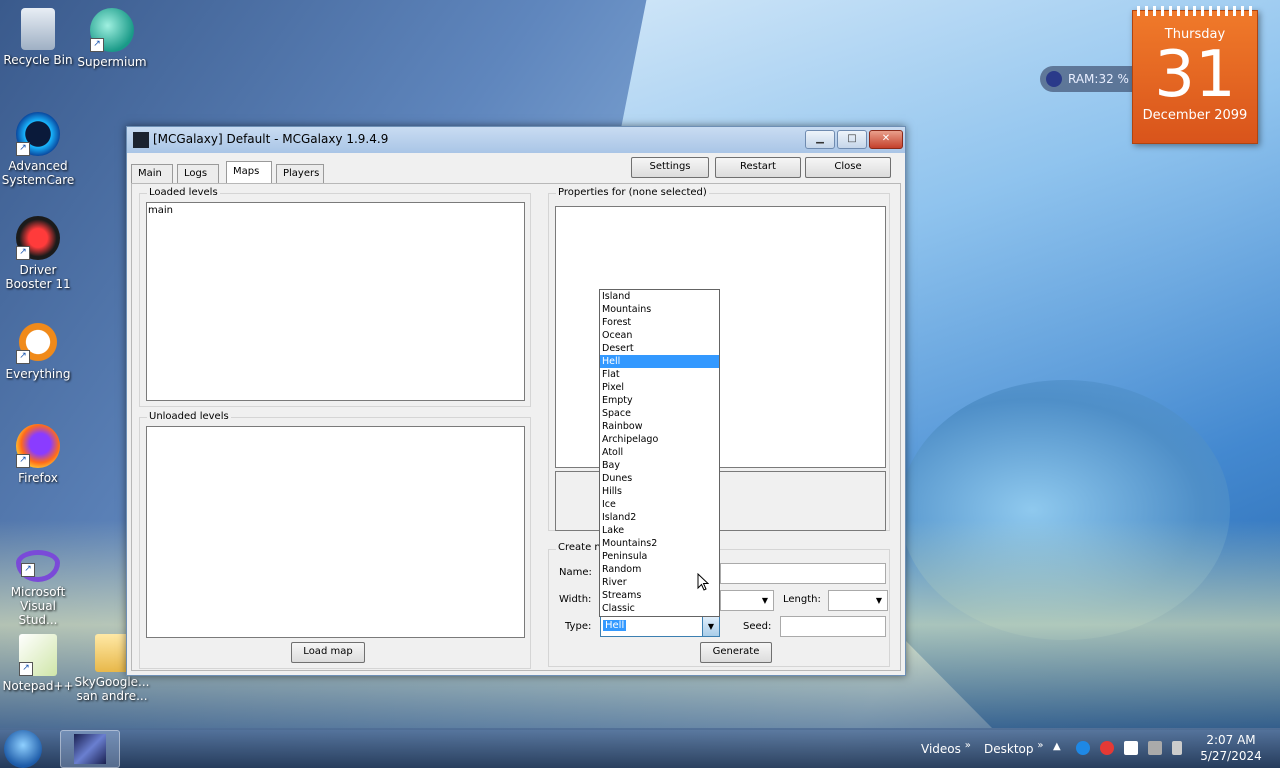  I want to click on desktop-icon-everything: ↗ Everything, so click(38, 350).